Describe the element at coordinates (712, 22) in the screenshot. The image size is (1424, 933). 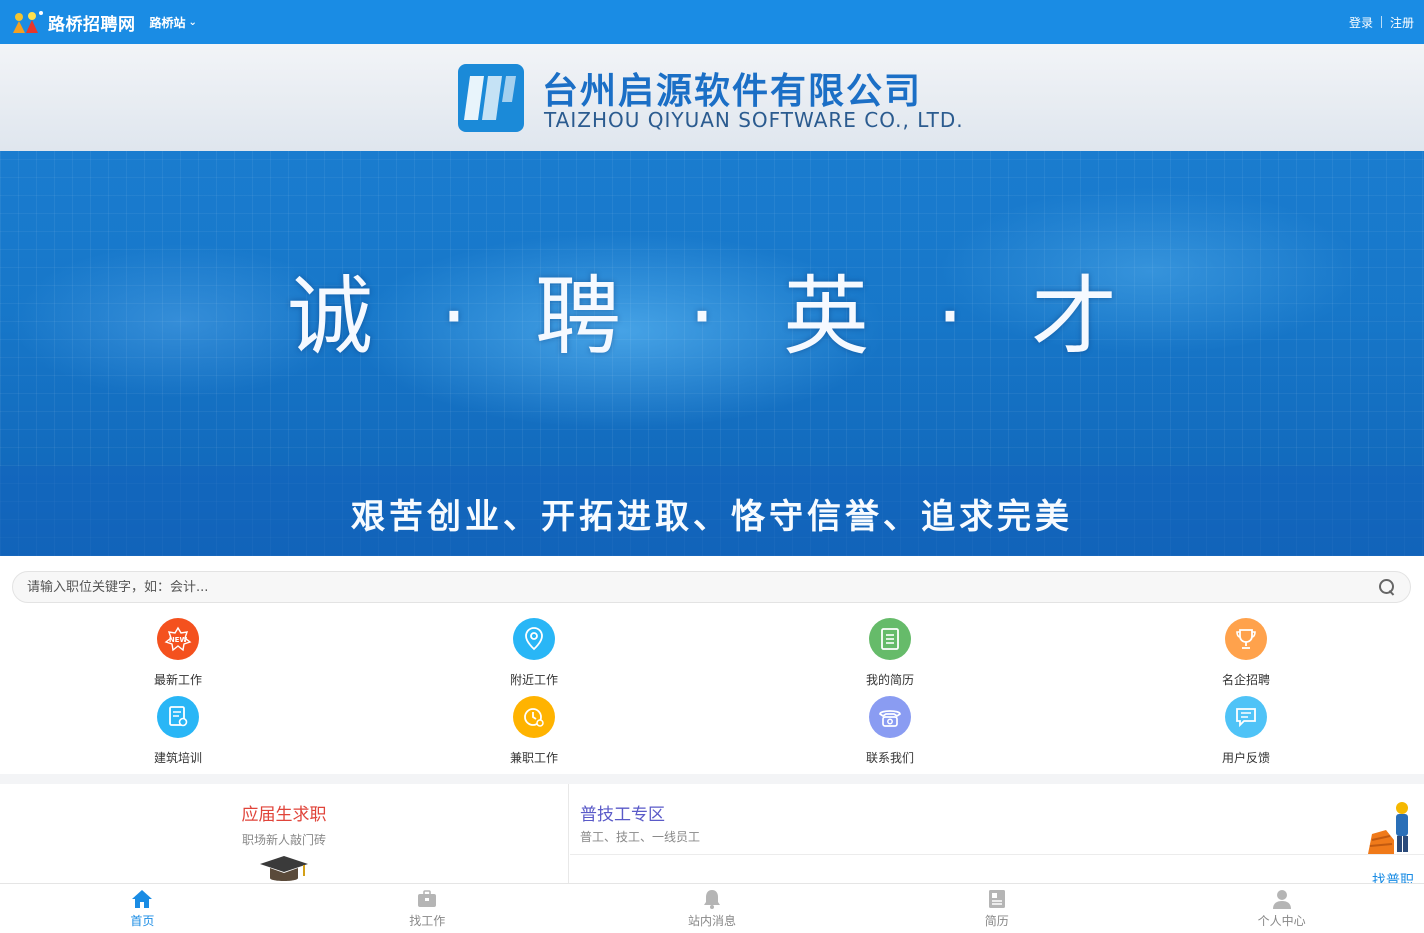
I see `top-bar: 路桥招聘网 路桥站 ⌄ 登录 注册` at that location.